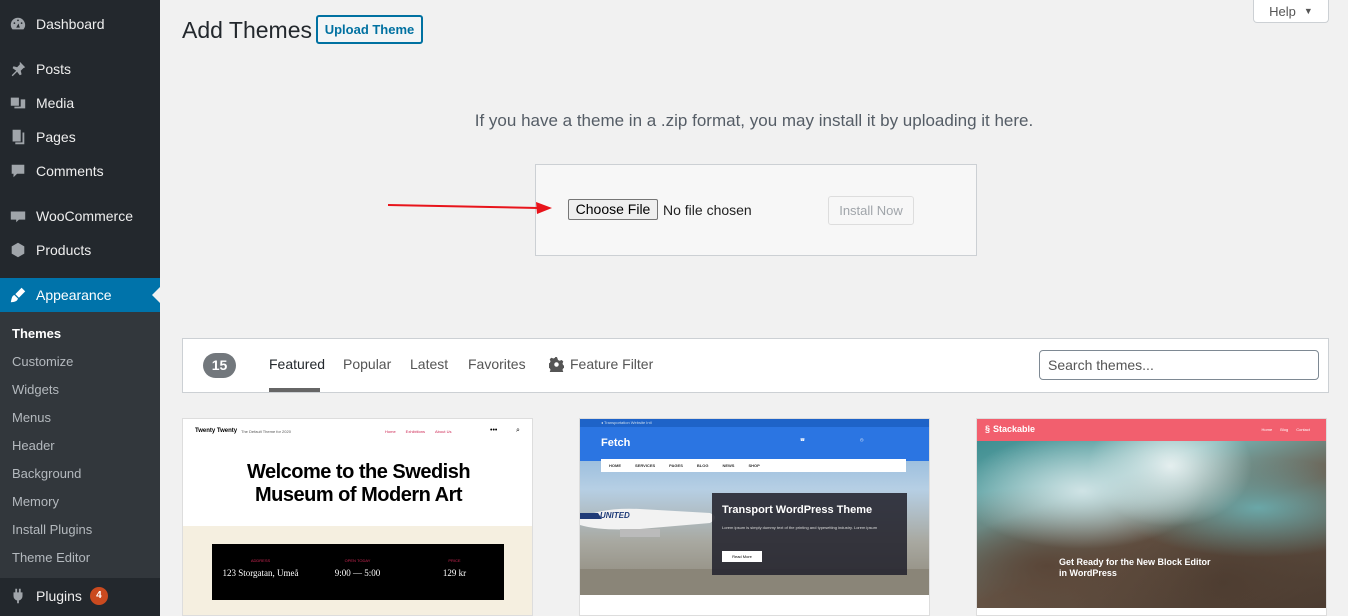  I want to click on sidebar-item-posts: Posts, so click(80, 69).